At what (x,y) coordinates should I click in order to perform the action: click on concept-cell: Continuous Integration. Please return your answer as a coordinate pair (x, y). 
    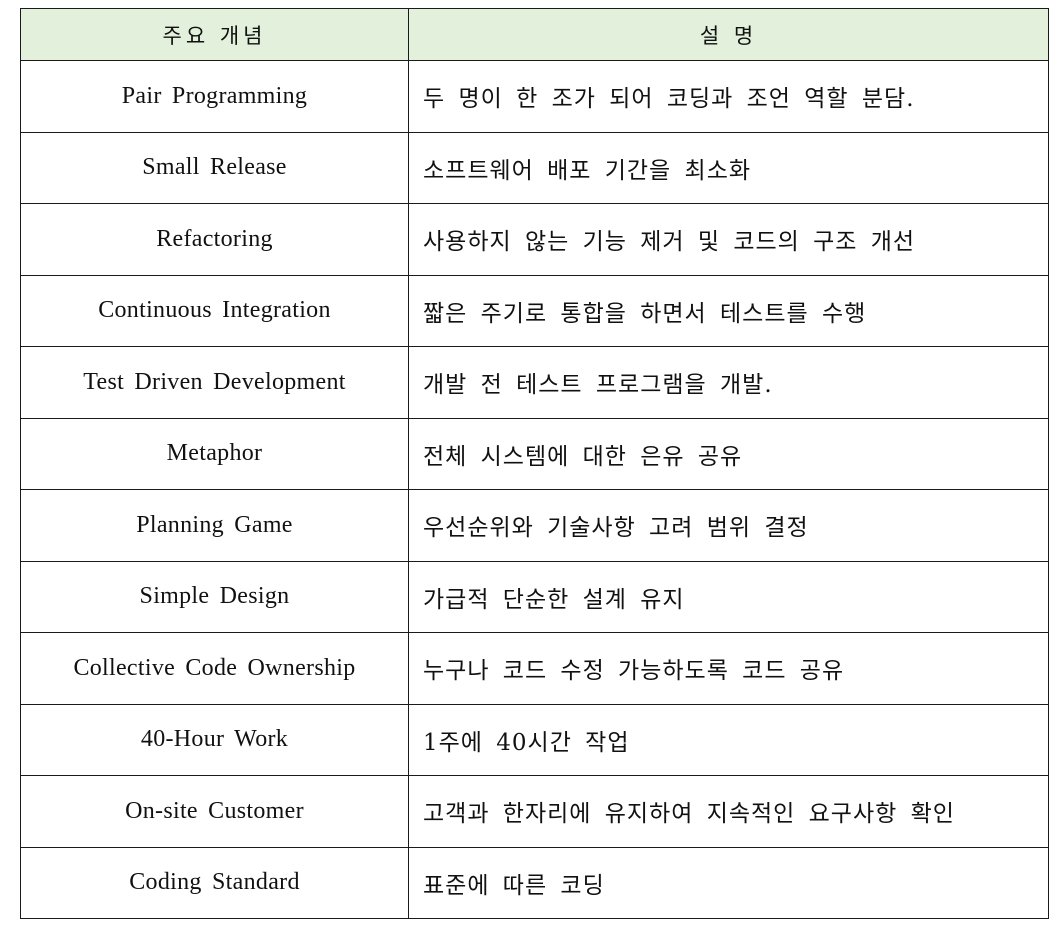
    Looking at the image, I should click on (214, 310).